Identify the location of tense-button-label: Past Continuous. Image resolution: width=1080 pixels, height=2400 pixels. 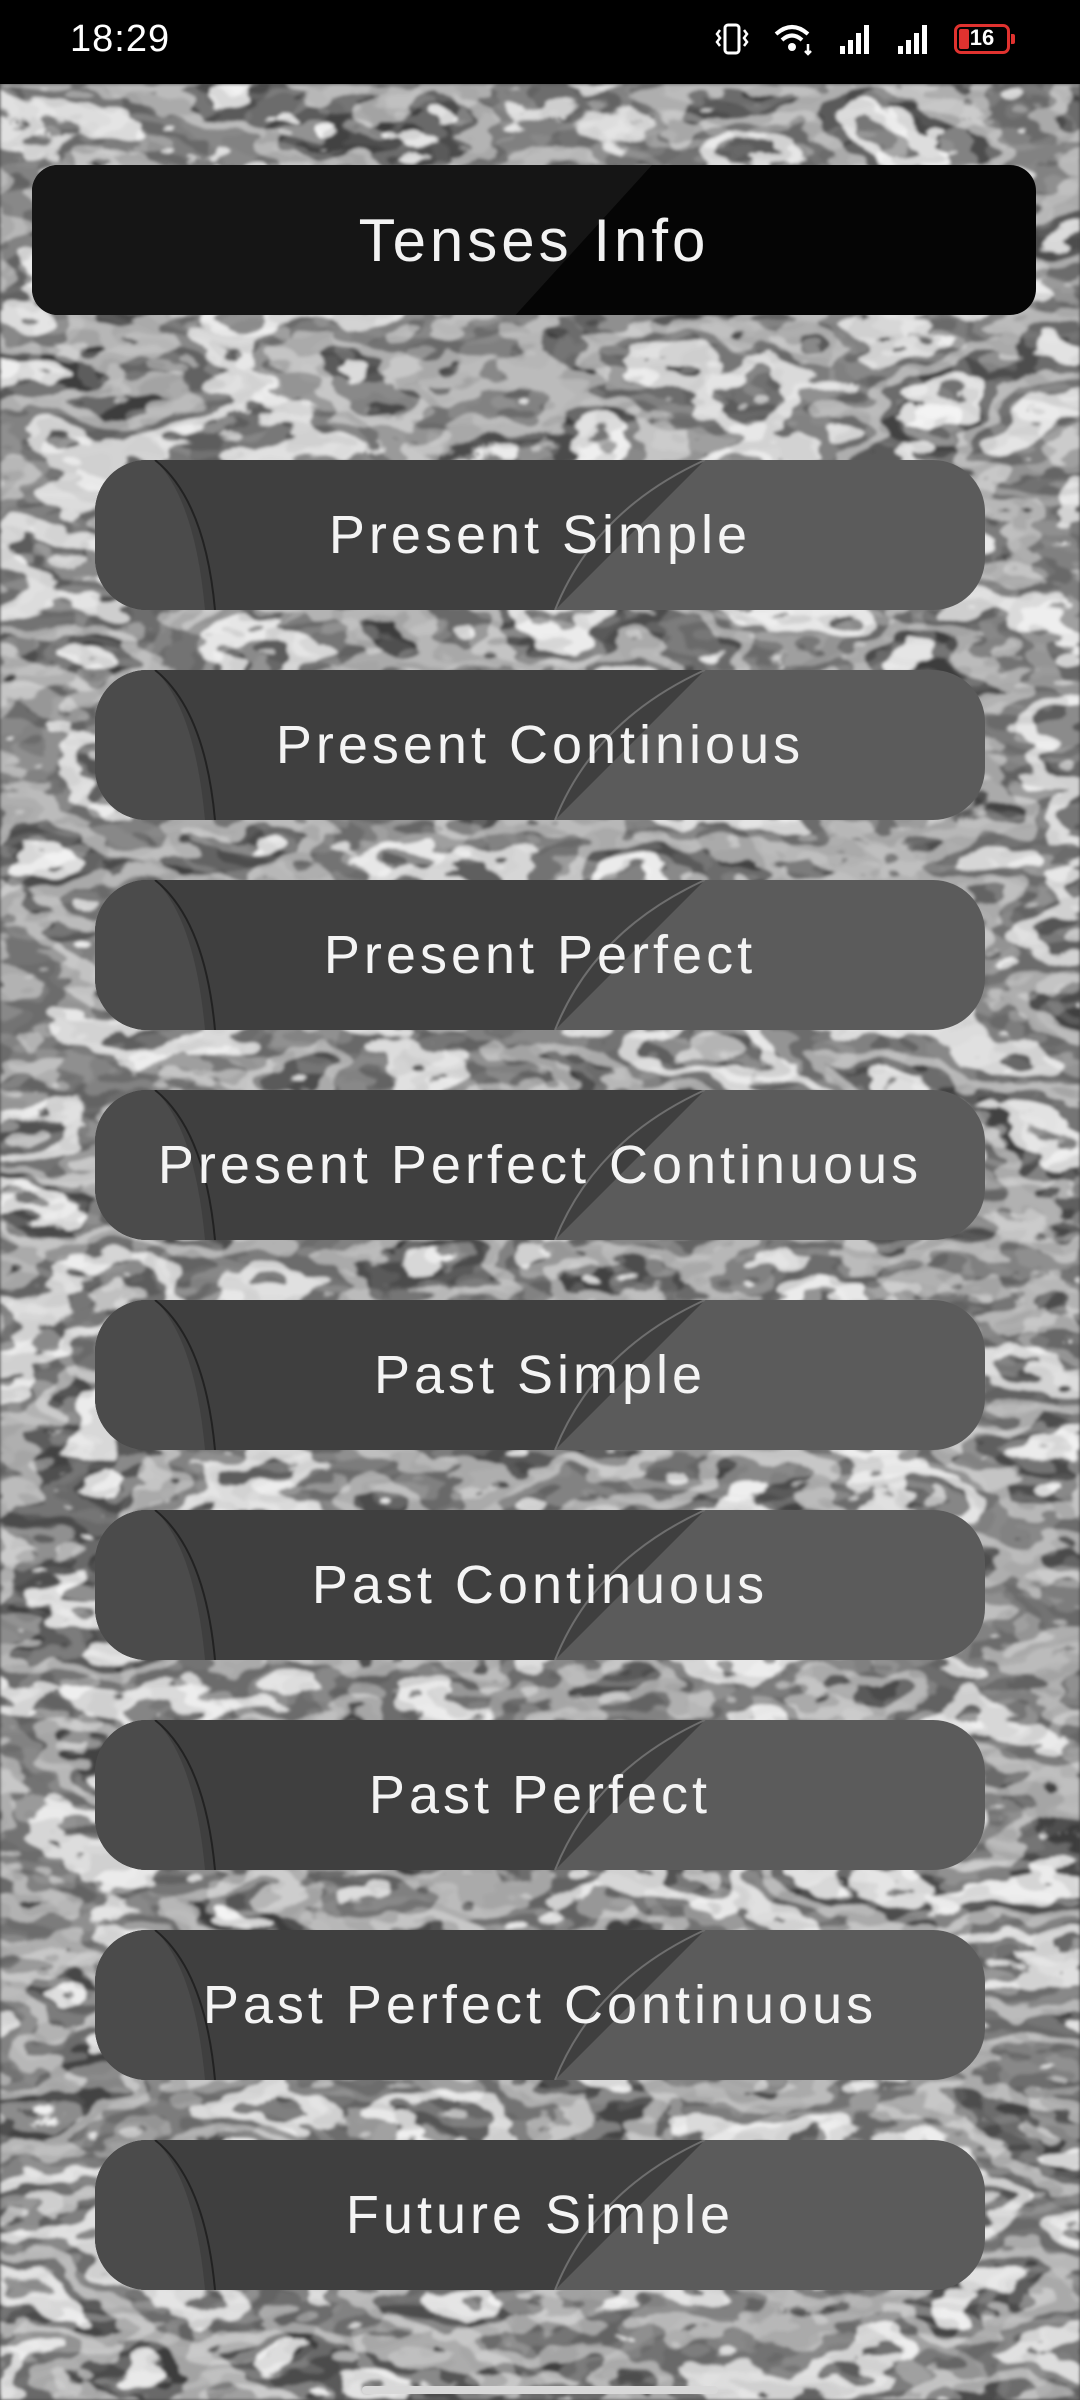
(540, 1585).